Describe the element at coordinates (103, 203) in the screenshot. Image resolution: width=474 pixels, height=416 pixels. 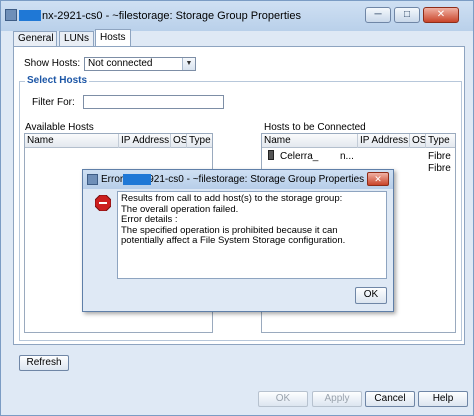
I see `error-stop-icon` at that location.